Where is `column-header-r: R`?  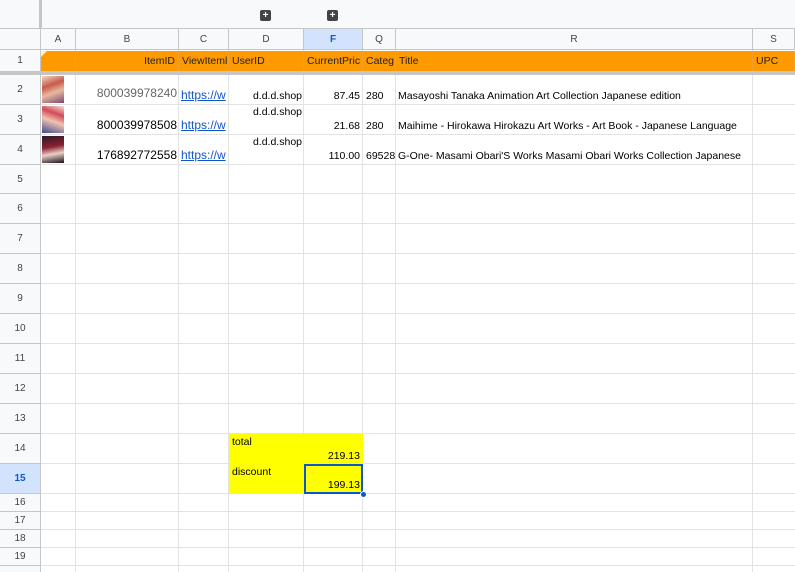 column-header-r: R is located at coordinates (574, 39).